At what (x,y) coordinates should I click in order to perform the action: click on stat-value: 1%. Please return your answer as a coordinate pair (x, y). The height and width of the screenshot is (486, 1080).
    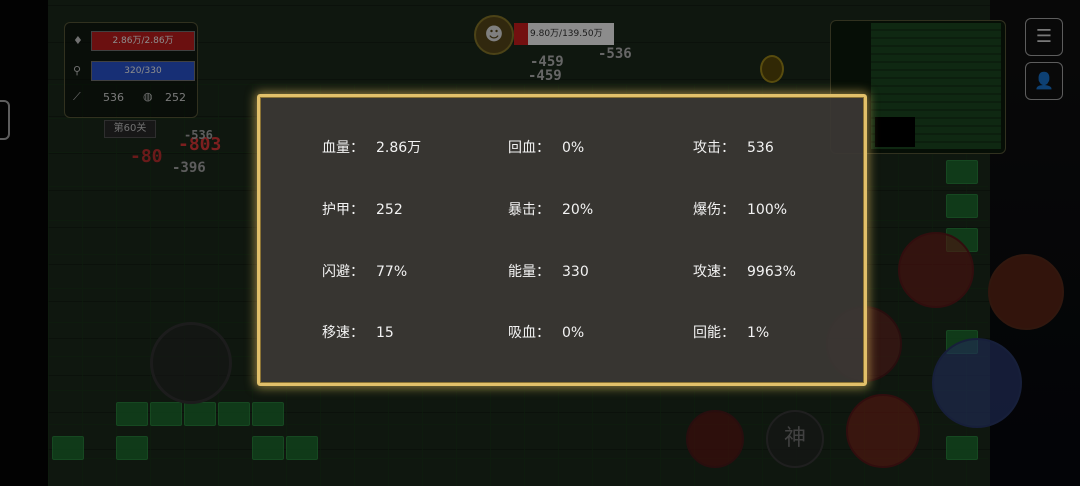
    Looking at the image, I should click on (758, 333).